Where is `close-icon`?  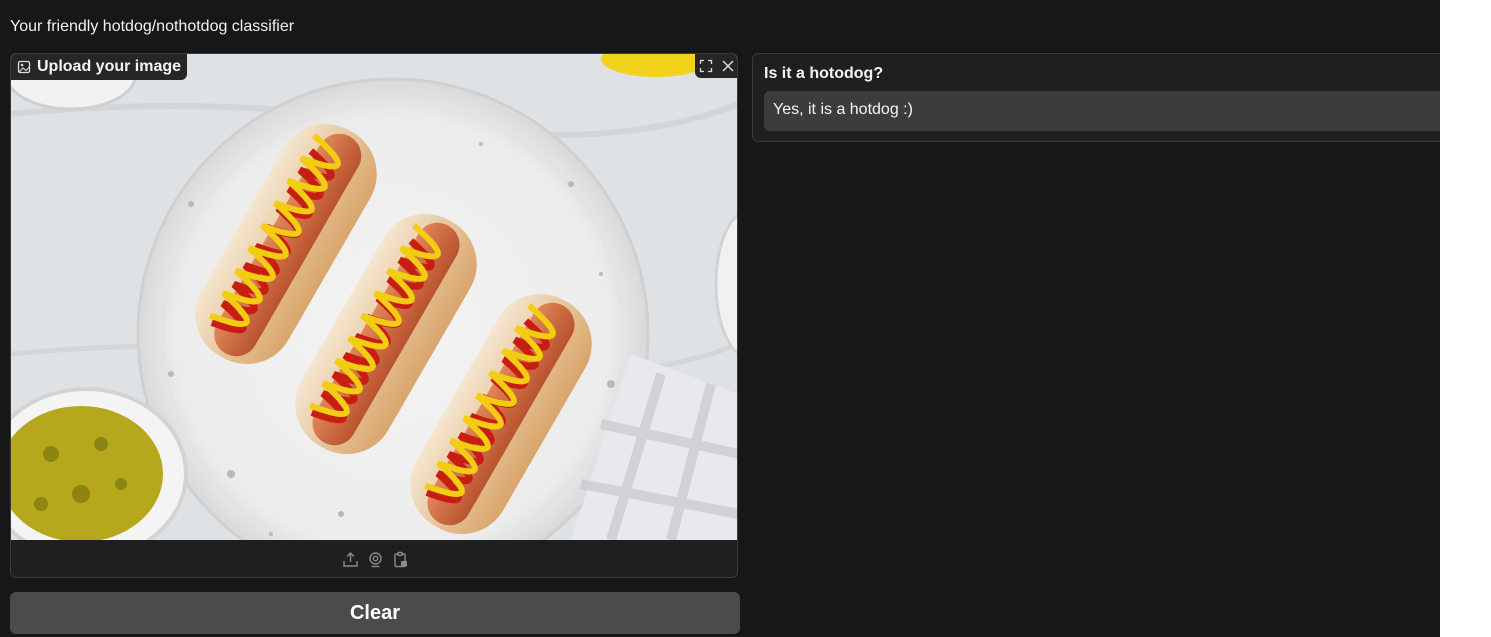
close-icon is located at coordinates (728, 66).